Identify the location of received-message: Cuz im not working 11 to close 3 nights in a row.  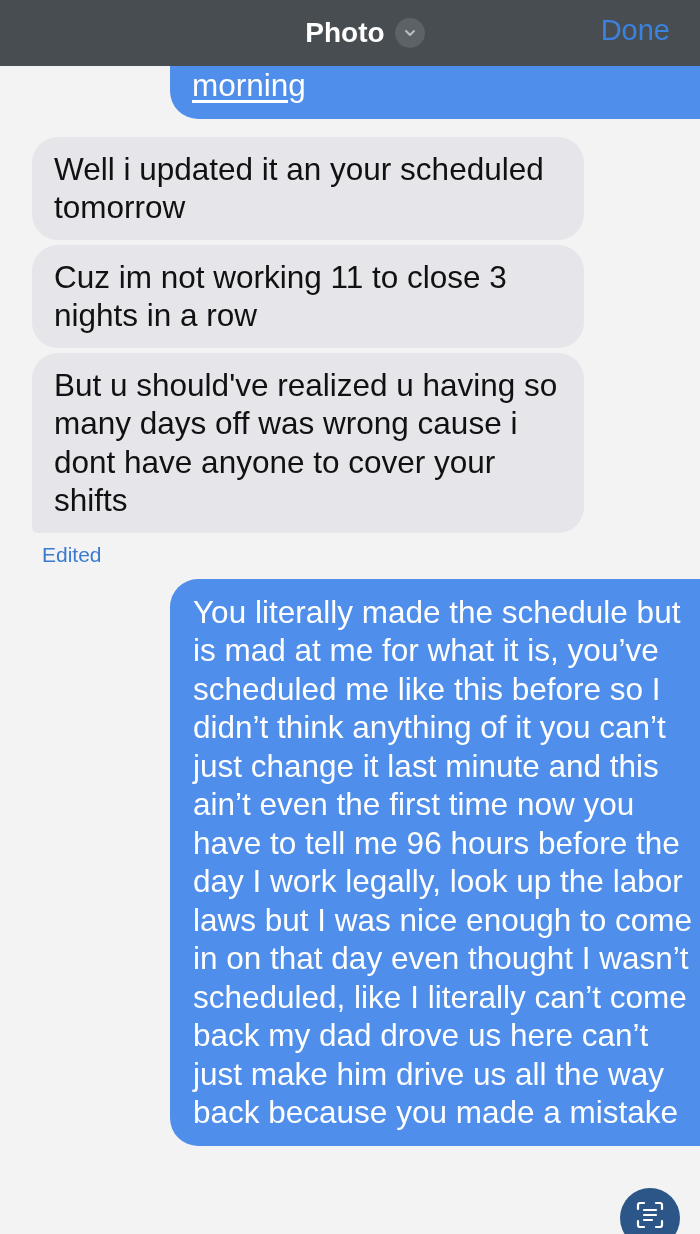
(308, 296).